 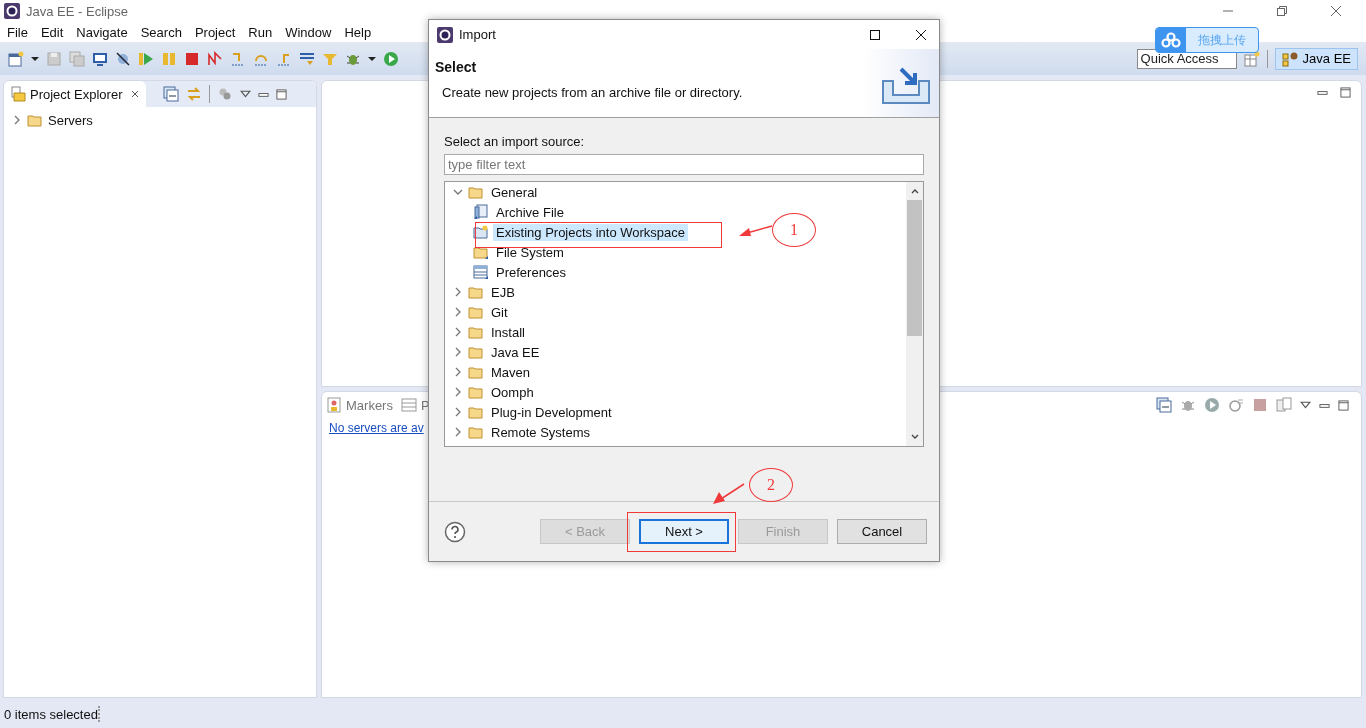 I want to click on tree-item: General, so click(x=514, y=192).